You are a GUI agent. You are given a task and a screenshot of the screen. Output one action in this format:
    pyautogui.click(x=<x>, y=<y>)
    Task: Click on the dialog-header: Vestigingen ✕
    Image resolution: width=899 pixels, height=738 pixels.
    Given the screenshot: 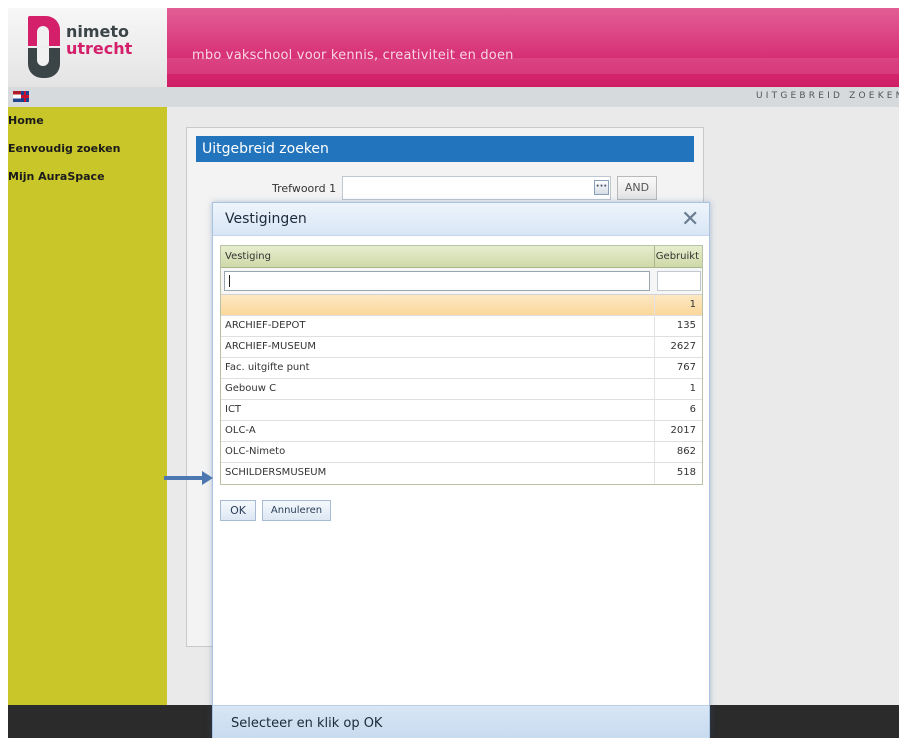 What is the action you would take?
    pyautogui.click(x=461, y=219)
    